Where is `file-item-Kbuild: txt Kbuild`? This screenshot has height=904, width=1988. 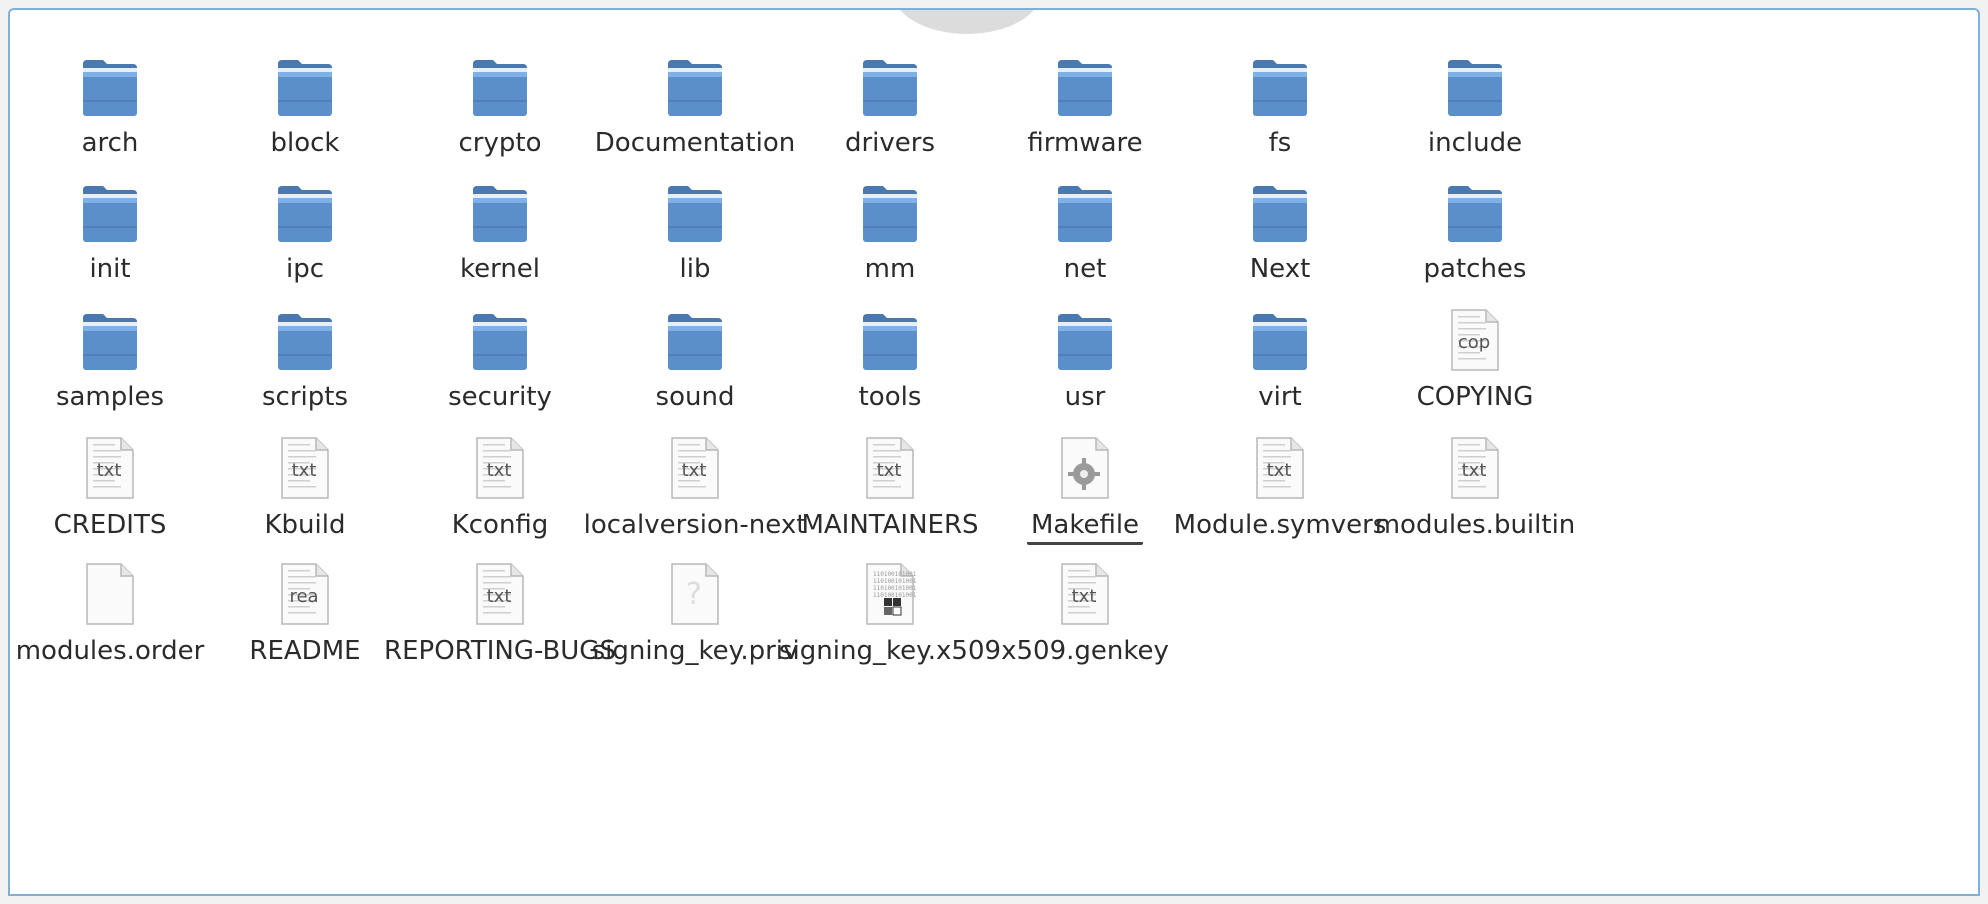
file-item-Kbuild: txt Kbuild is located at coordinates (305, 490).